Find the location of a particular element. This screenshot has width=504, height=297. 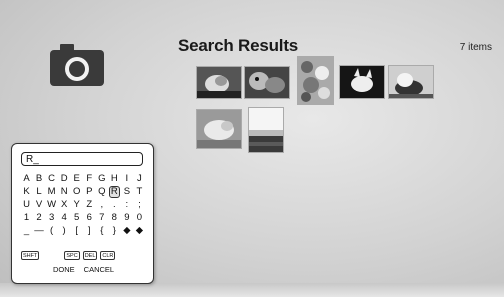

key-left-arrow-icon: ◆ is located at coordinates (126, 231).